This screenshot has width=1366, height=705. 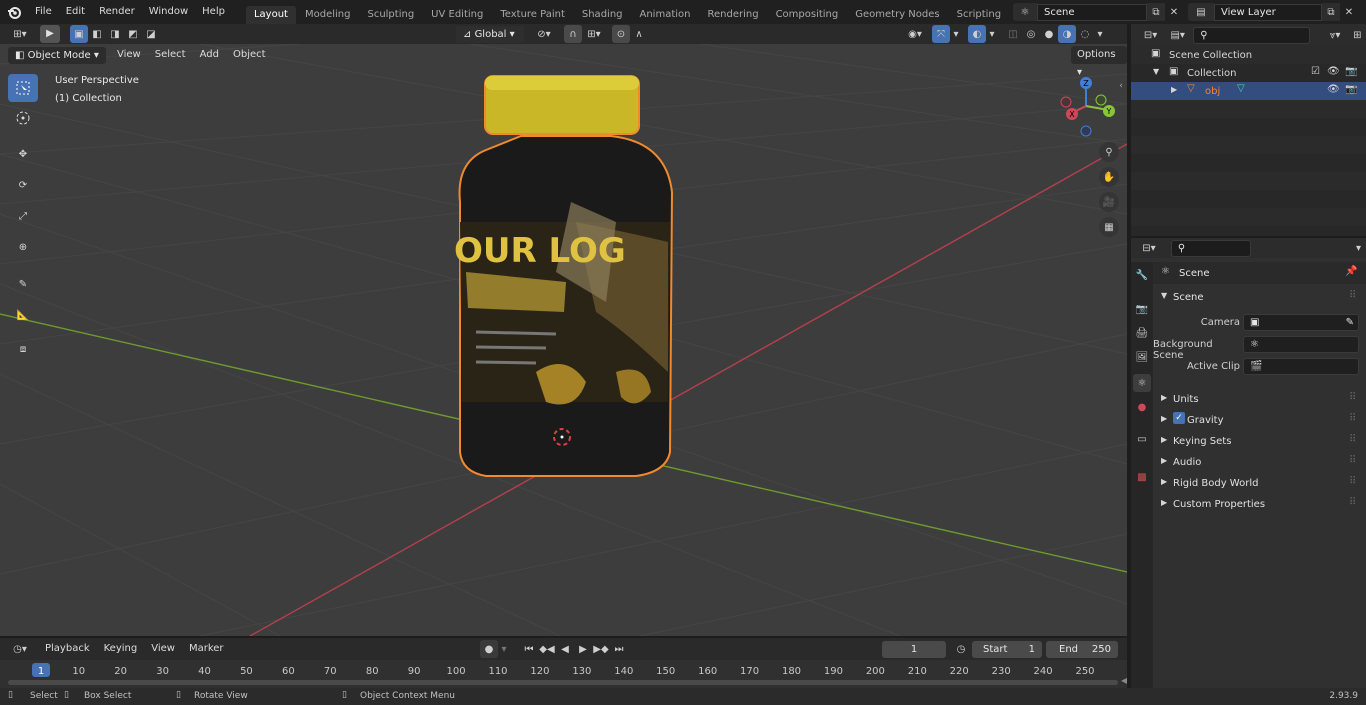 What do you see at coordinates (213, 12) in the screenshot?
I see `menu-help: Help` at bounding box center [213, 12].